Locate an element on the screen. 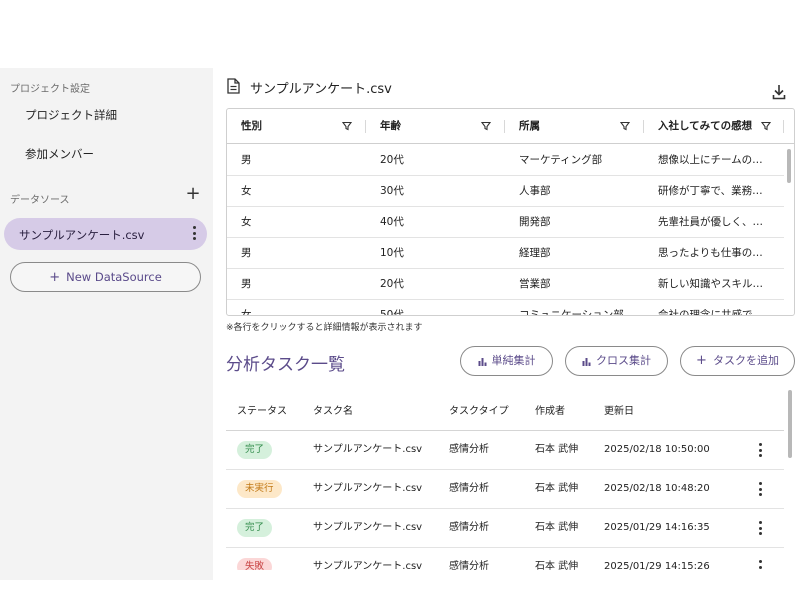 The image size is (800, 600). status-badge: 未実行 is located at coordinates (259, 489).